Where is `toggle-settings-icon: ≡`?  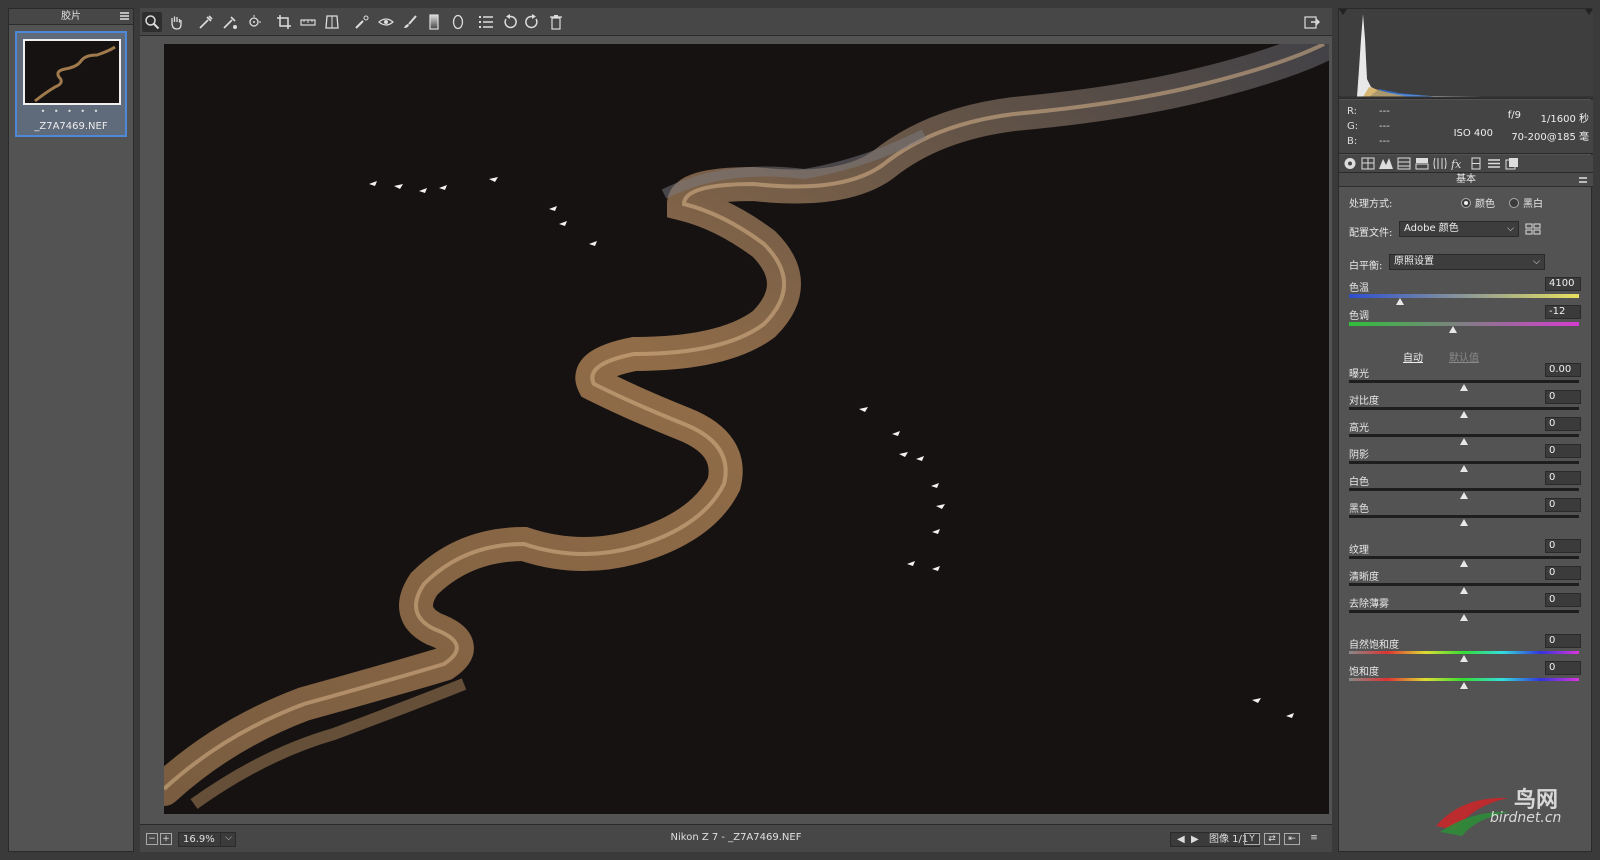
toggle-settings-icon: ≡ is located at coordinates (1314, 839).